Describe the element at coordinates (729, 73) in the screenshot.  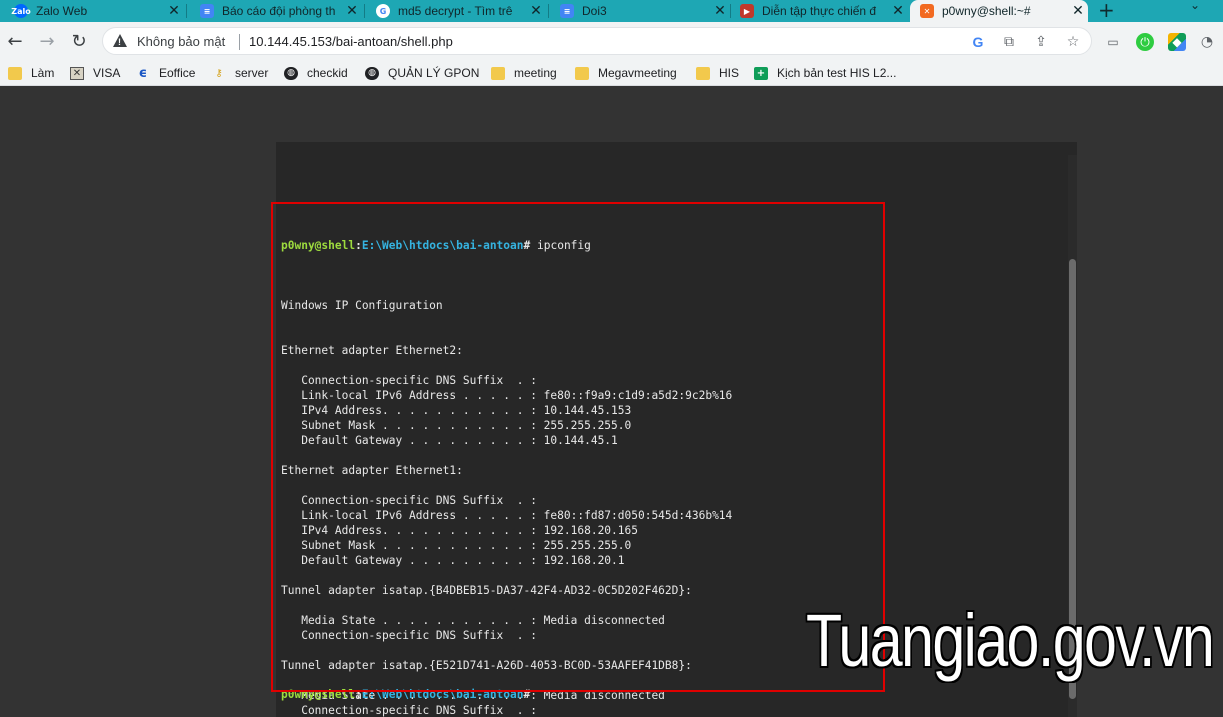
I see `bookmark-label: HIS` at that location.